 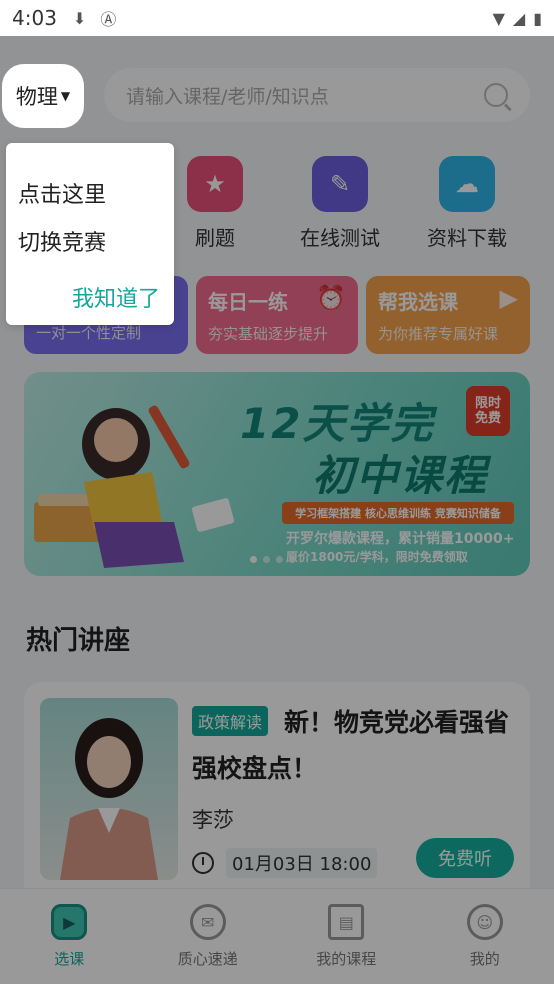 What do you see at coordinates (116, 297) in the screenshot?
I see `got-it-button: 我知道了` at bounding box center [116, 297].